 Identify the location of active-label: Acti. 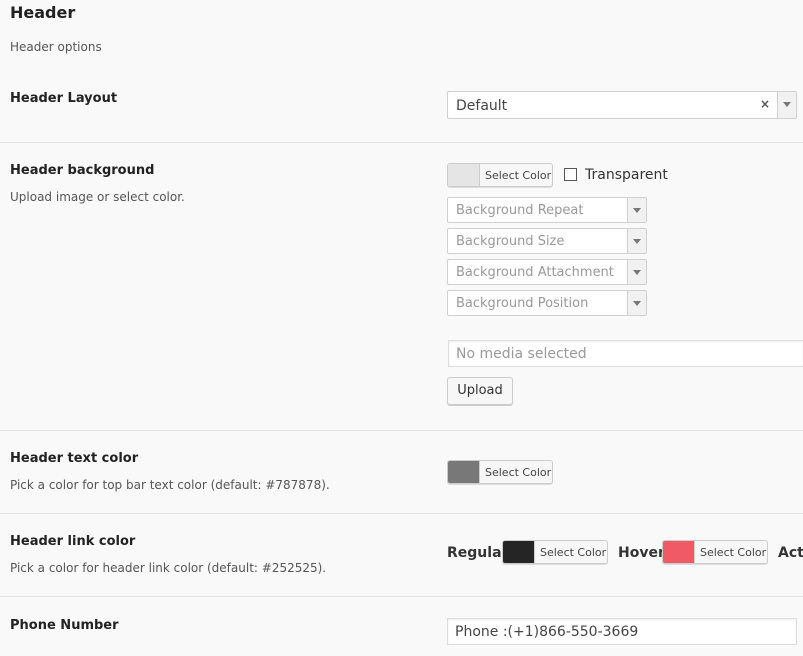
(790, 553).